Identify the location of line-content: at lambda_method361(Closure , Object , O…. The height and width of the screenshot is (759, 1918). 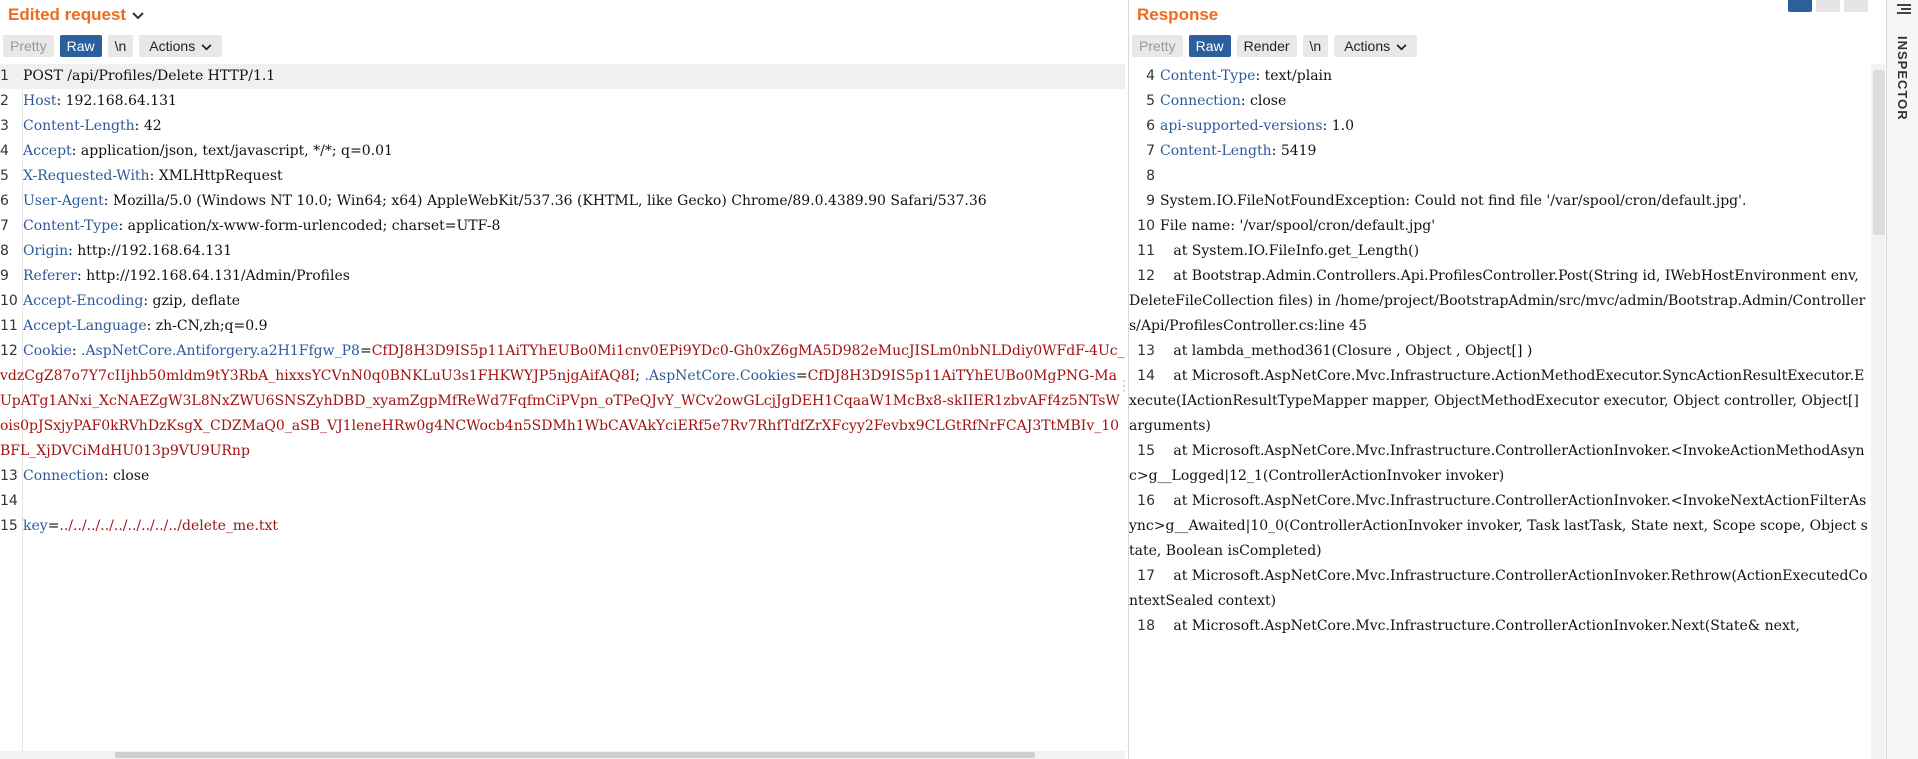
(1346, 351).